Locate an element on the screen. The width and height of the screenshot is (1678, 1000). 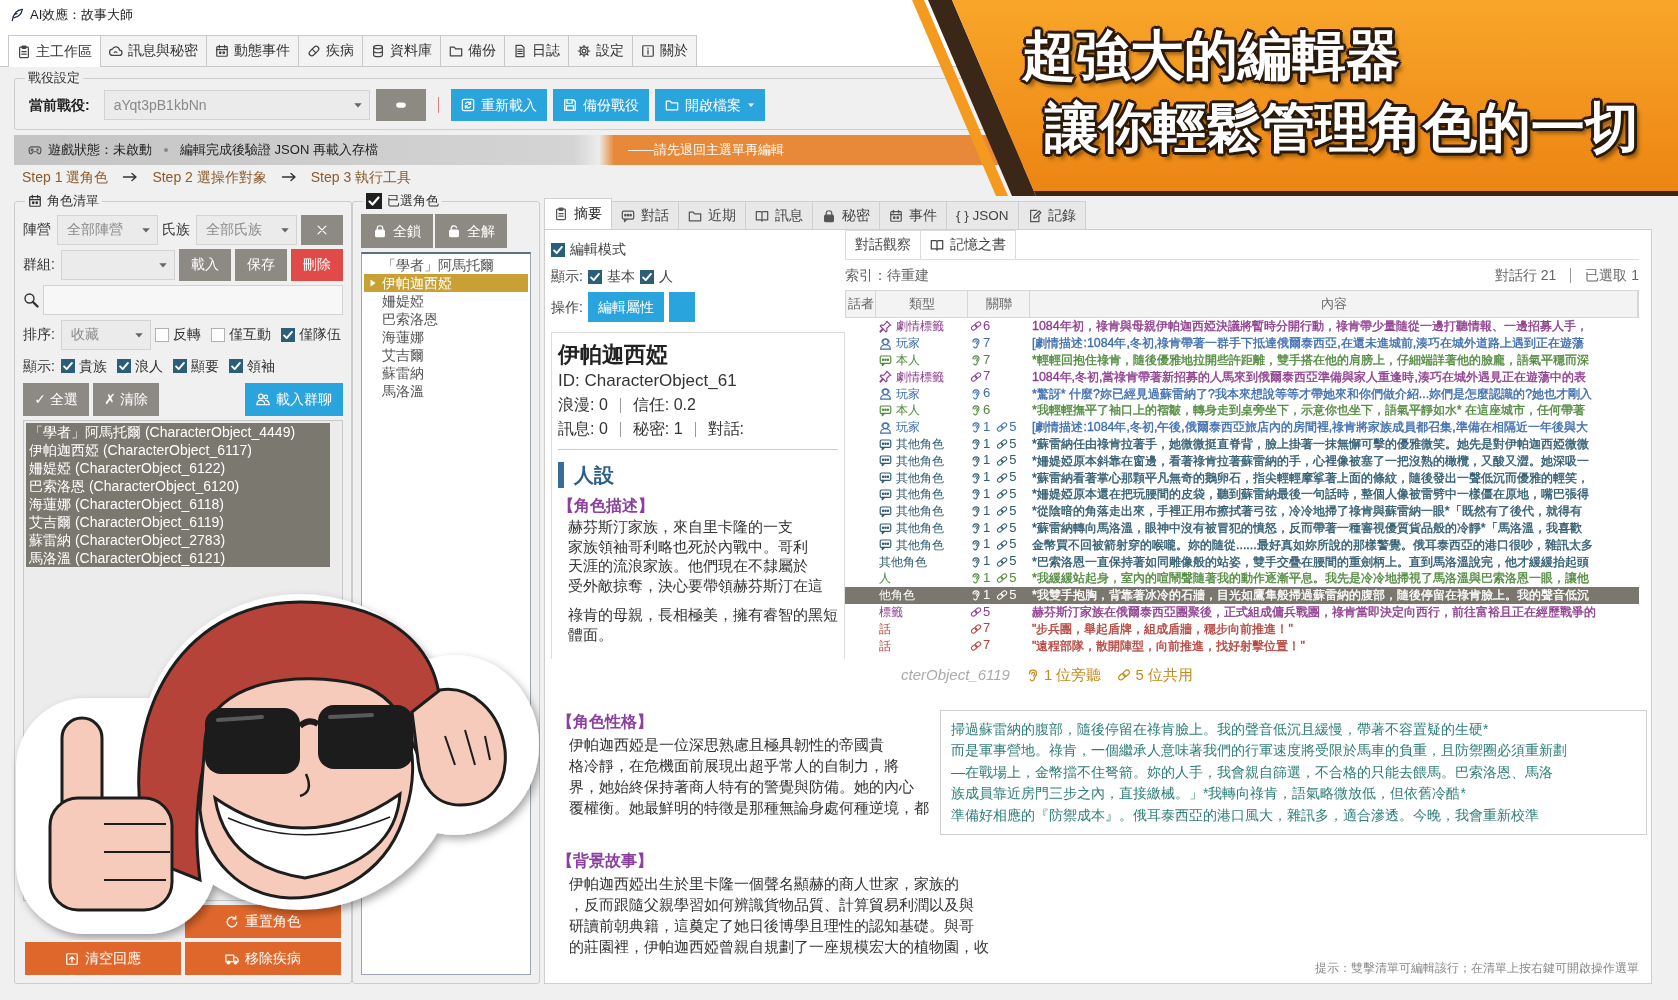
detail-tab: 訊息 is located at coordinates (779, 215).